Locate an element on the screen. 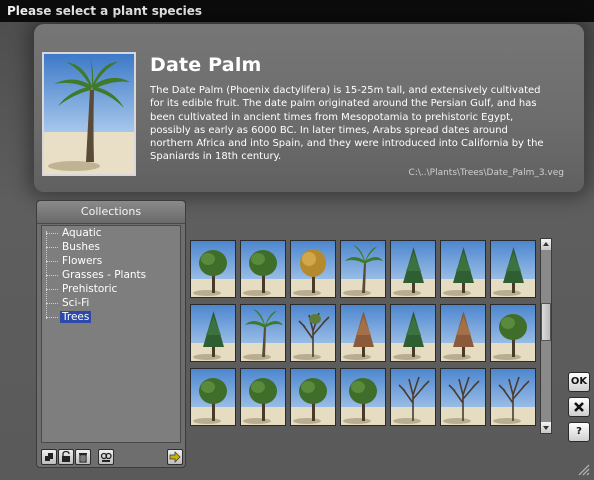  cancel-button is located at coordinates (579, 407).